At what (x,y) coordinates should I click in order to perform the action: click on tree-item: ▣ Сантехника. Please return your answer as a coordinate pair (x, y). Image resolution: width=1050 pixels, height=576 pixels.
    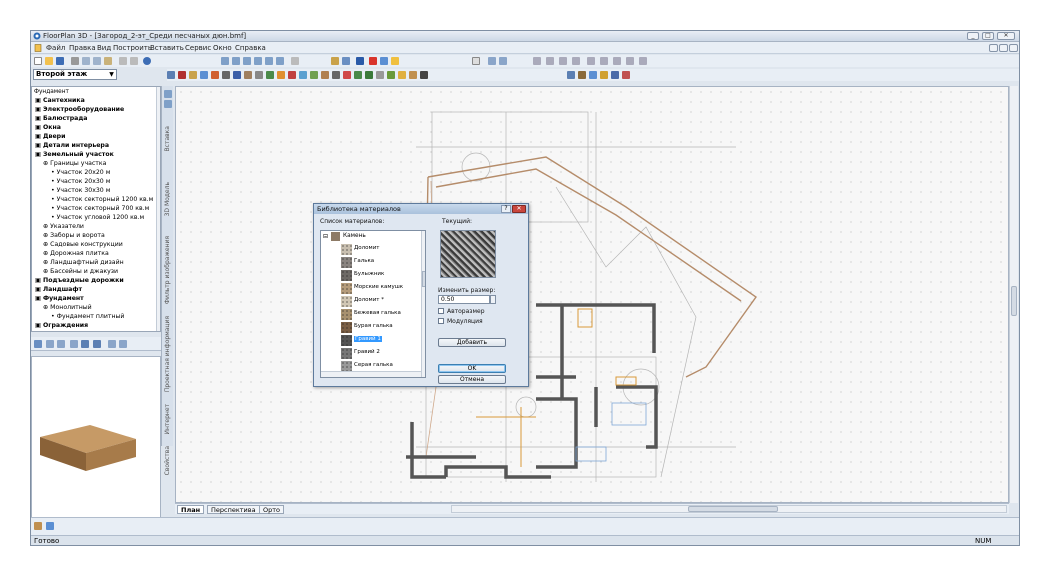
    Looking at the image, I should click on (60, 101).